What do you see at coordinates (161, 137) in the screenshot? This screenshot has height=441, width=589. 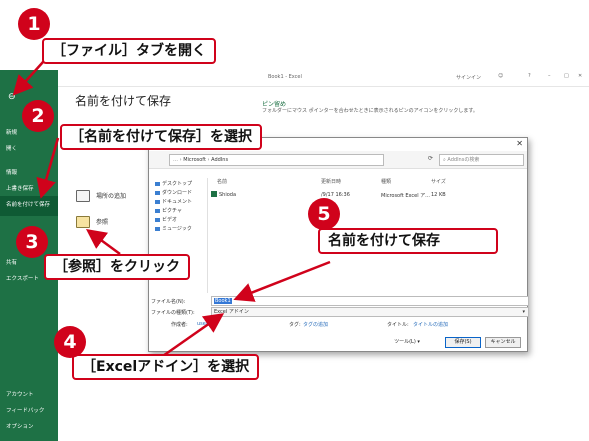 I see `callout-2: ［名前を付けて保存］を選択` at bounding box center [161, 137].